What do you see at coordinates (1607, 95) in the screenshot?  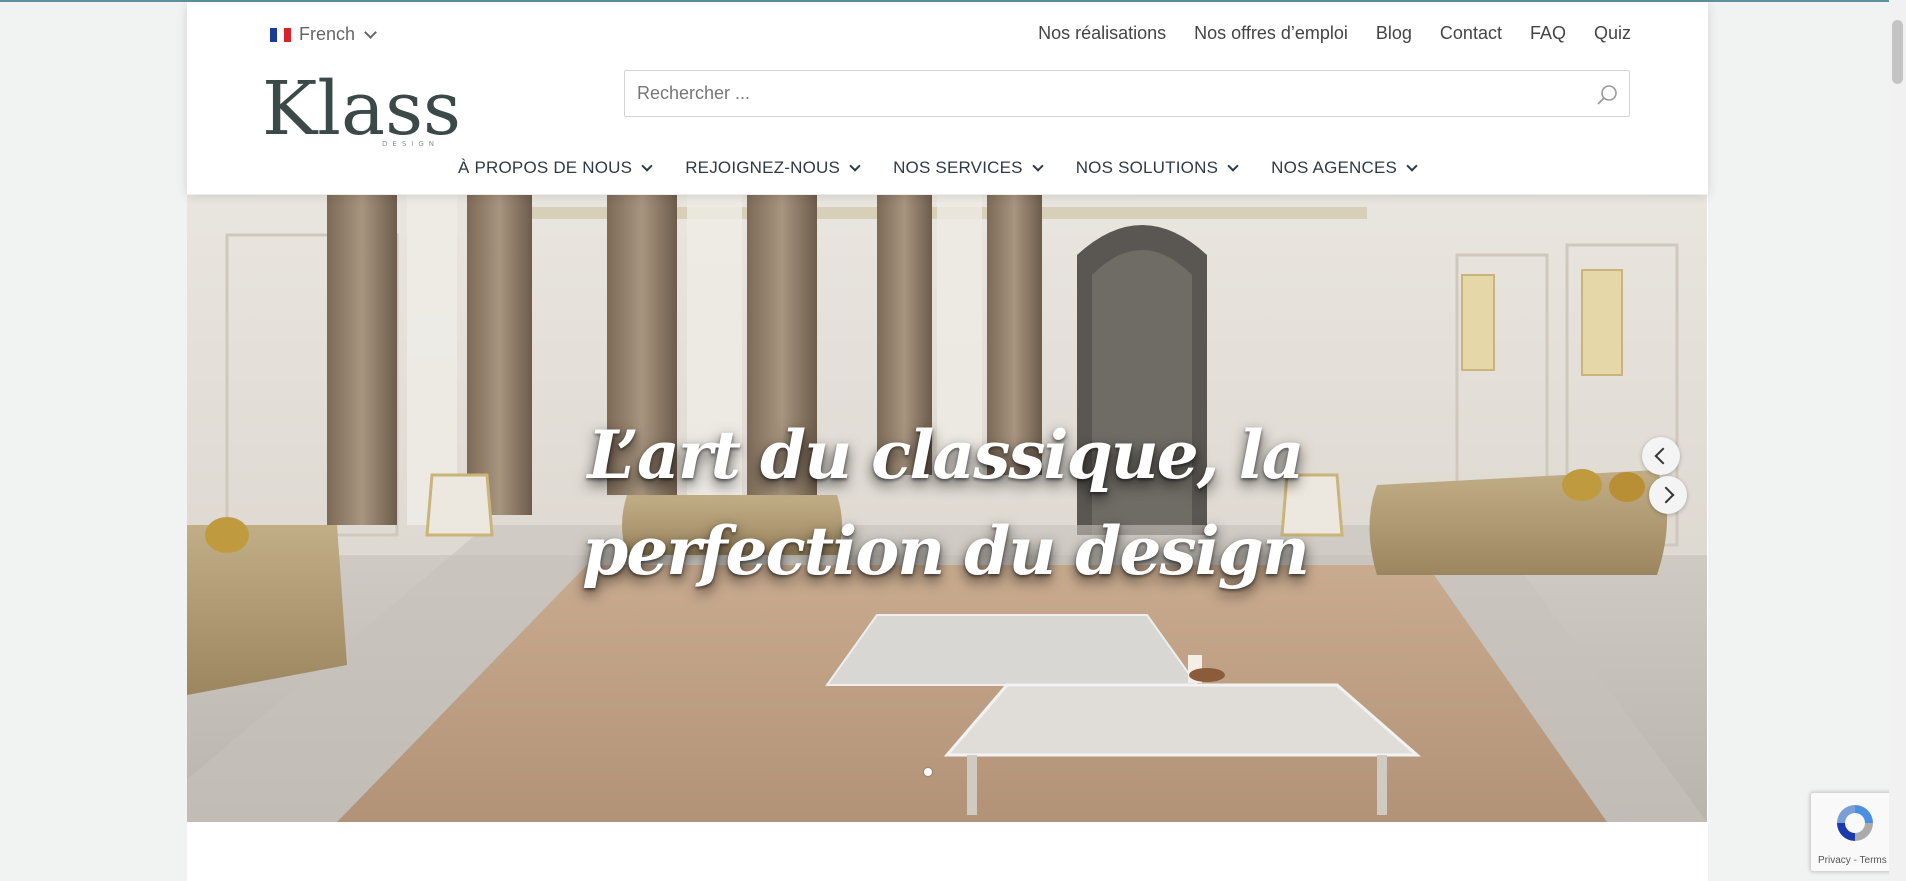 I see `search-icon` at bounding box center [1607, 95].